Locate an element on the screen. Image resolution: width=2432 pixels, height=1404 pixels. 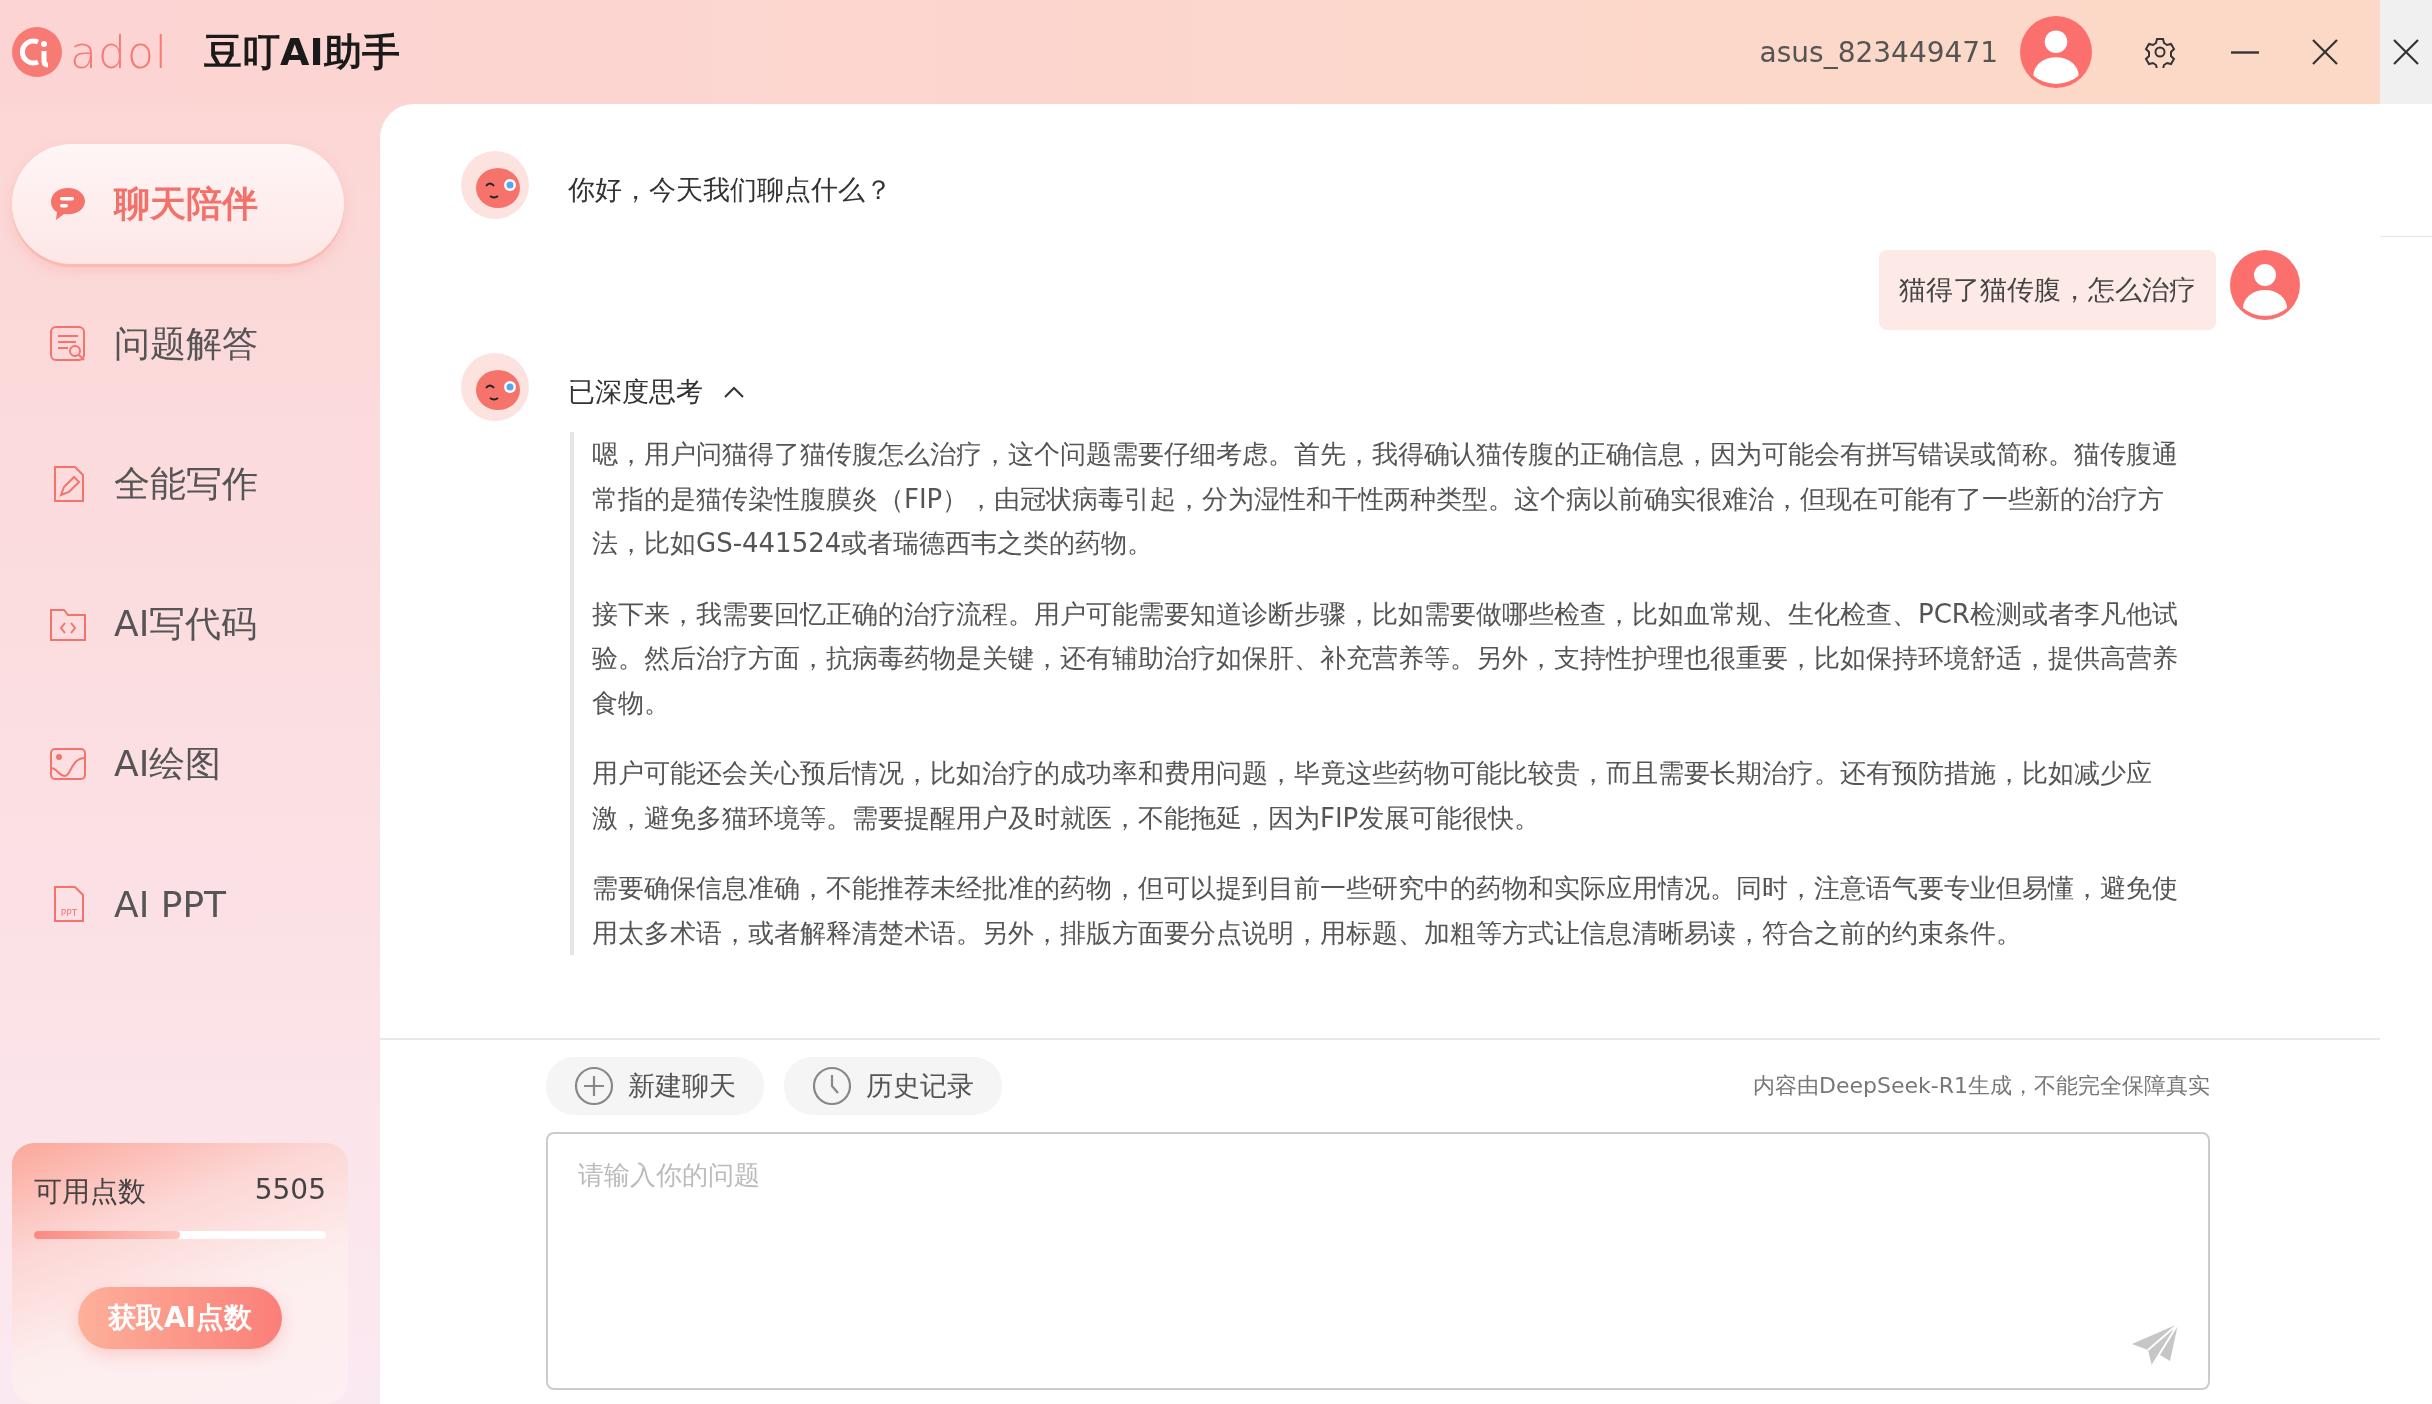
history-button: 历史记录 is located at coordinates (893, 1086).